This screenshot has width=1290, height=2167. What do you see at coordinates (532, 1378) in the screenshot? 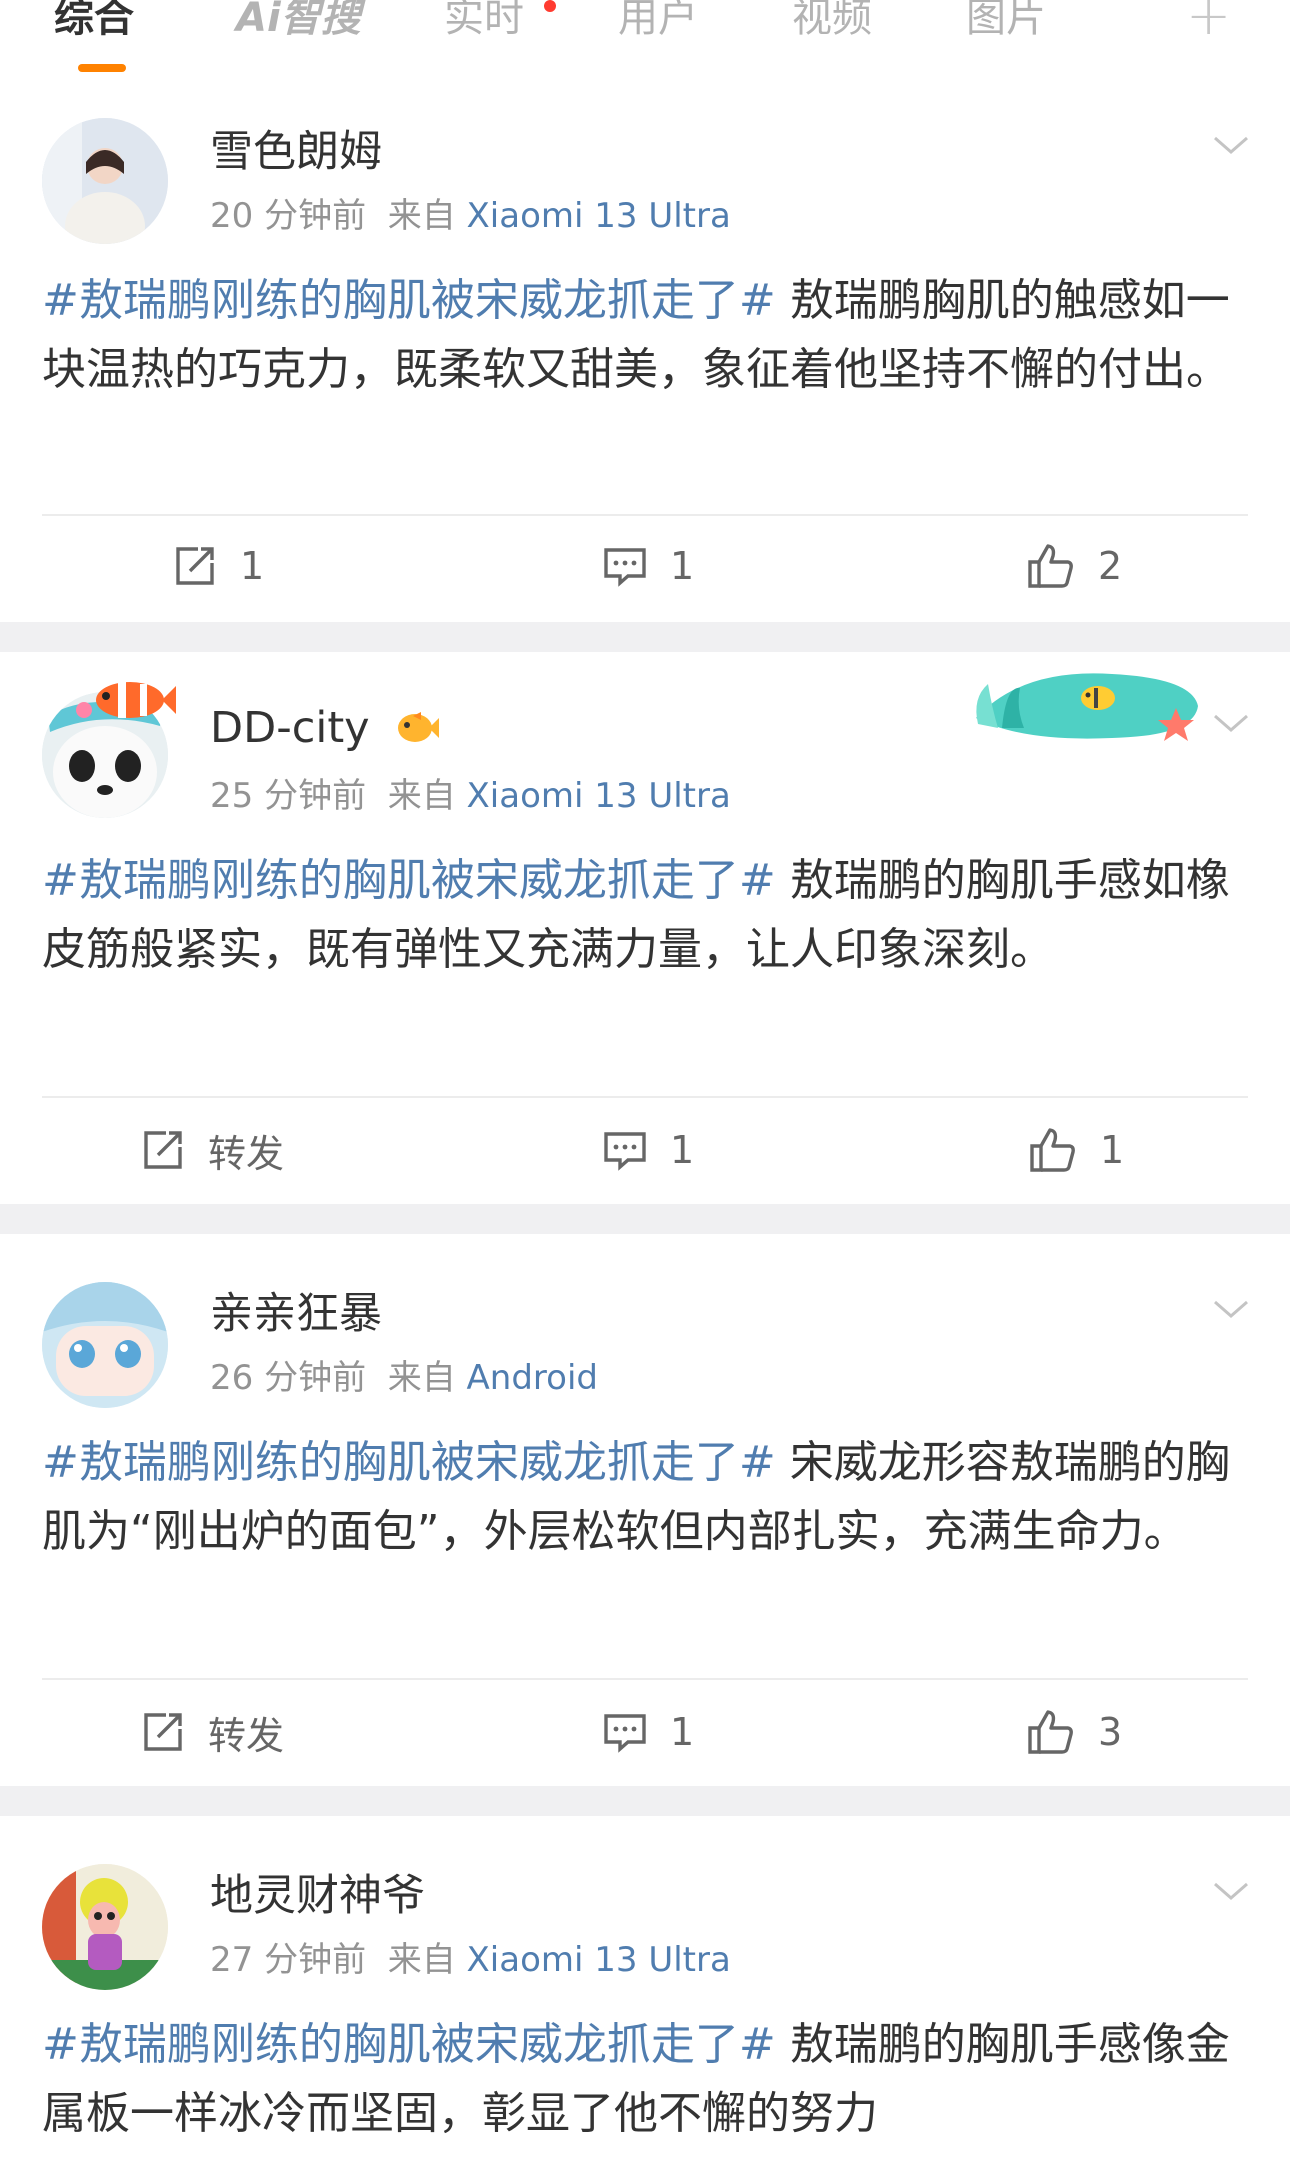
I see `post-source: Android` at bounding box center [532, 1378].